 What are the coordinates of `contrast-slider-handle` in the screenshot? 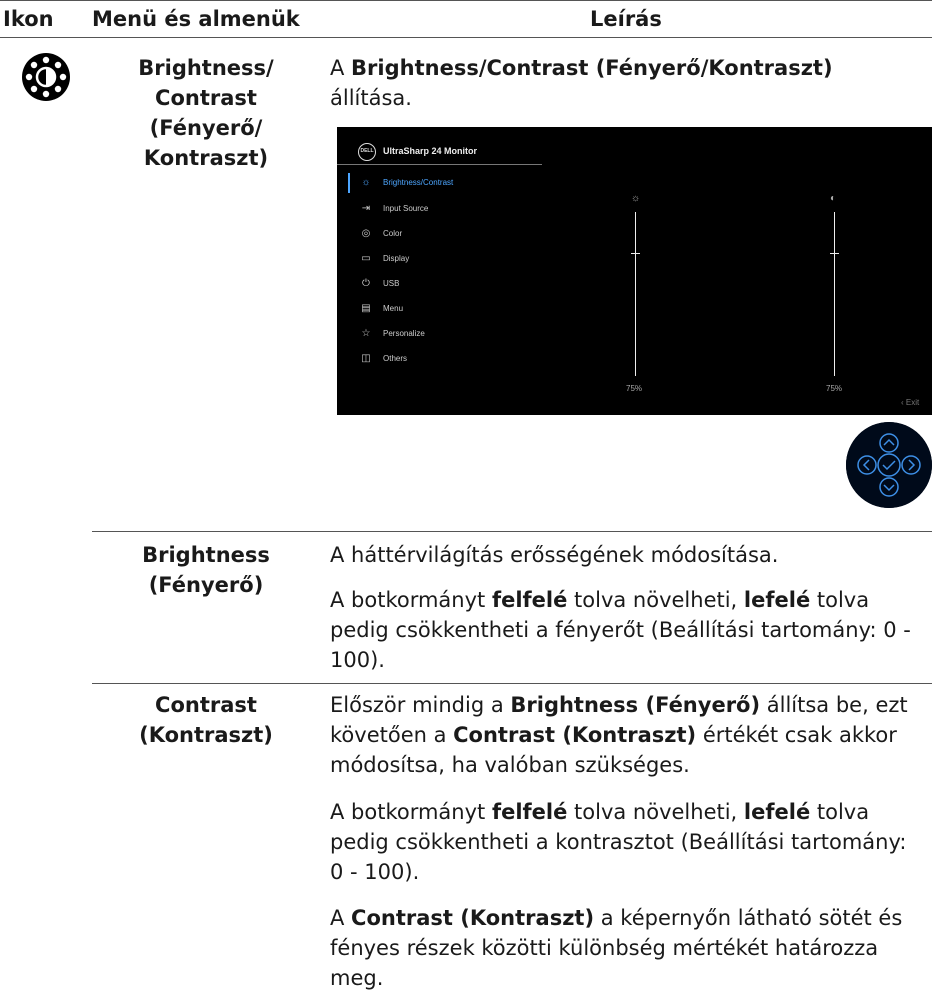 It's located at (834, 253).